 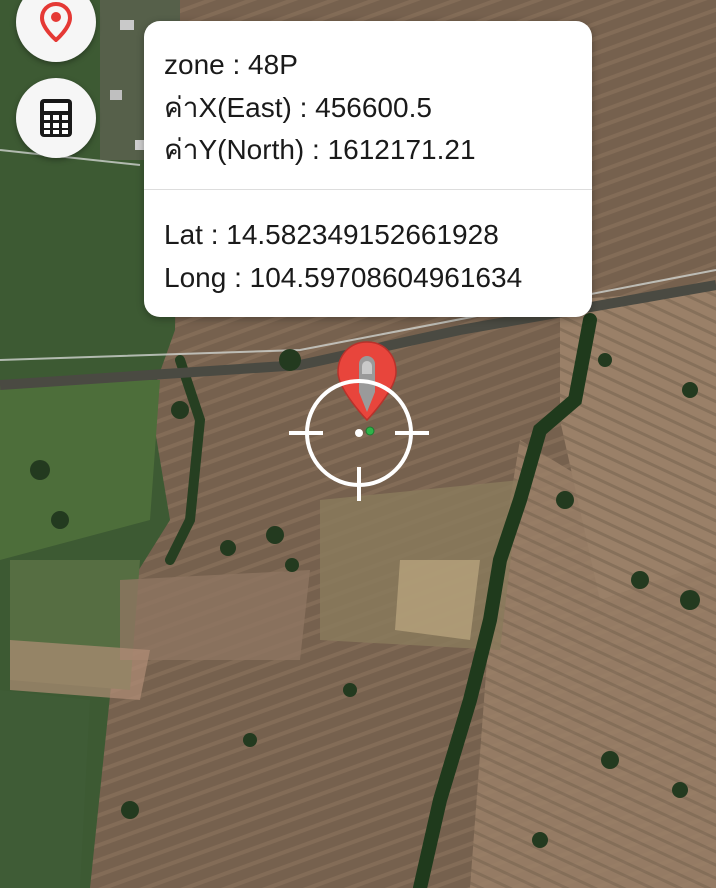 I want to click on calculator-button, so click(x=56, y=118).